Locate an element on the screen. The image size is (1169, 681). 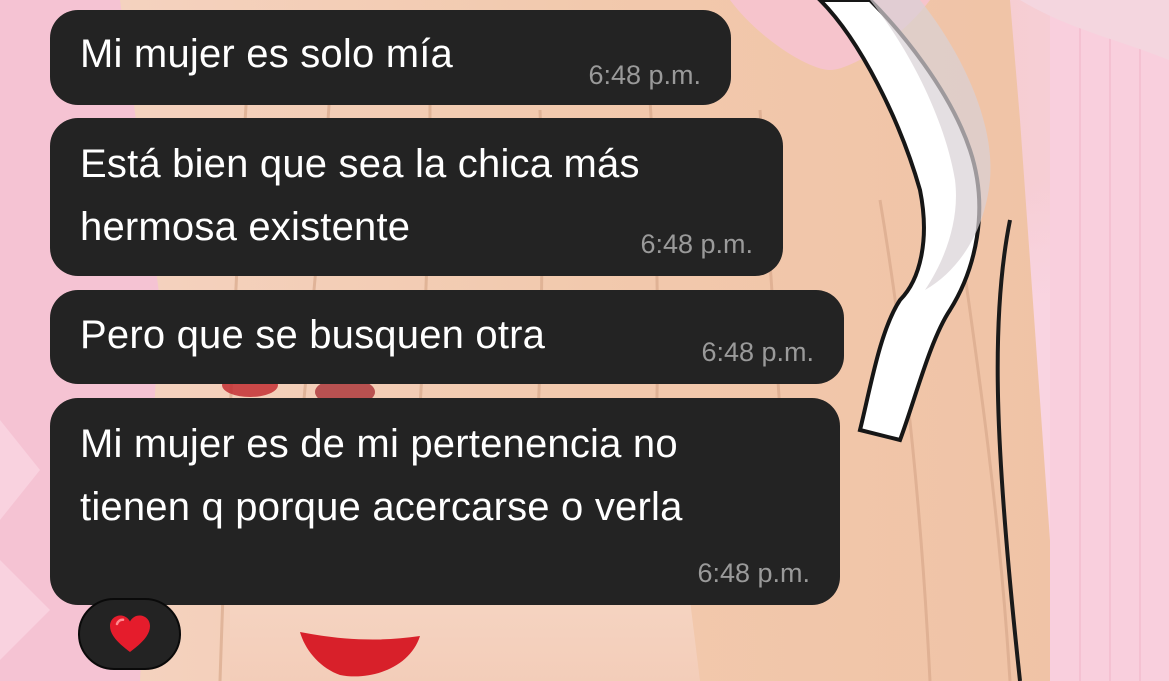
reaction-badge is located at coordinates (129, 634).